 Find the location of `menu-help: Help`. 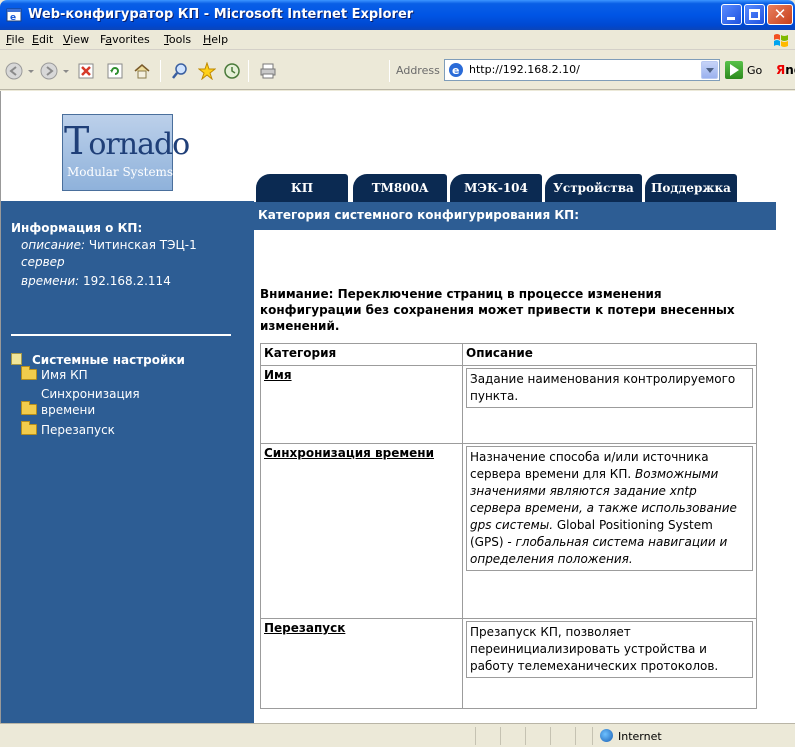

menu-help: Help is located at coordinates (215, 39).